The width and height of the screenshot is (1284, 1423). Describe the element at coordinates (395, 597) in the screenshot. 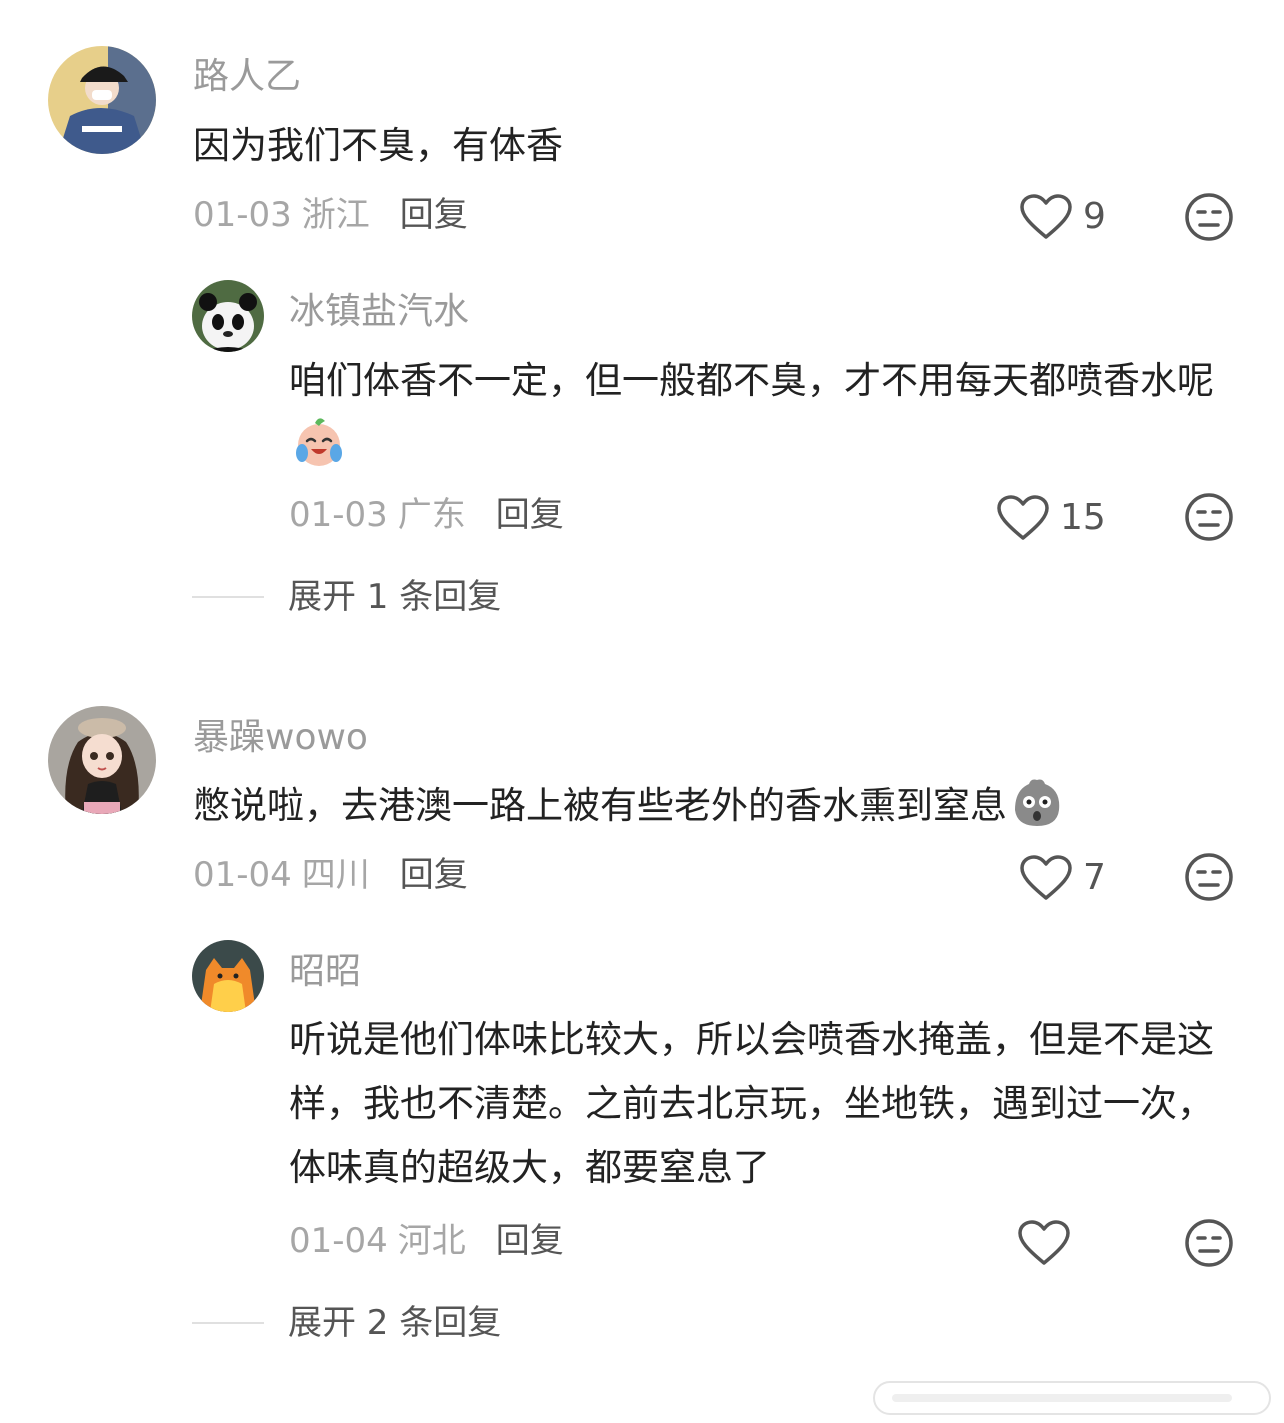

I see `expand-replies-label: 展开 1 条回复` at that location.